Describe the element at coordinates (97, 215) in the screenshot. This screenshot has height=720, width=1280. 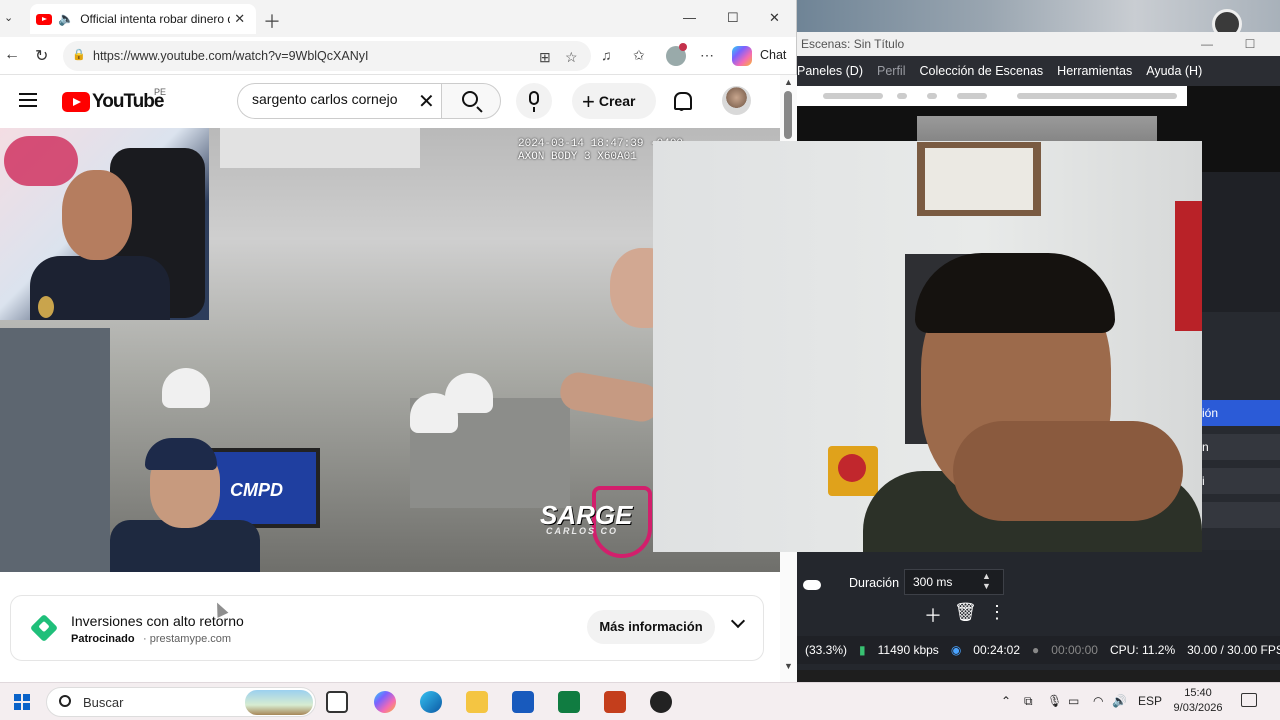
I see `host-face` at that location.